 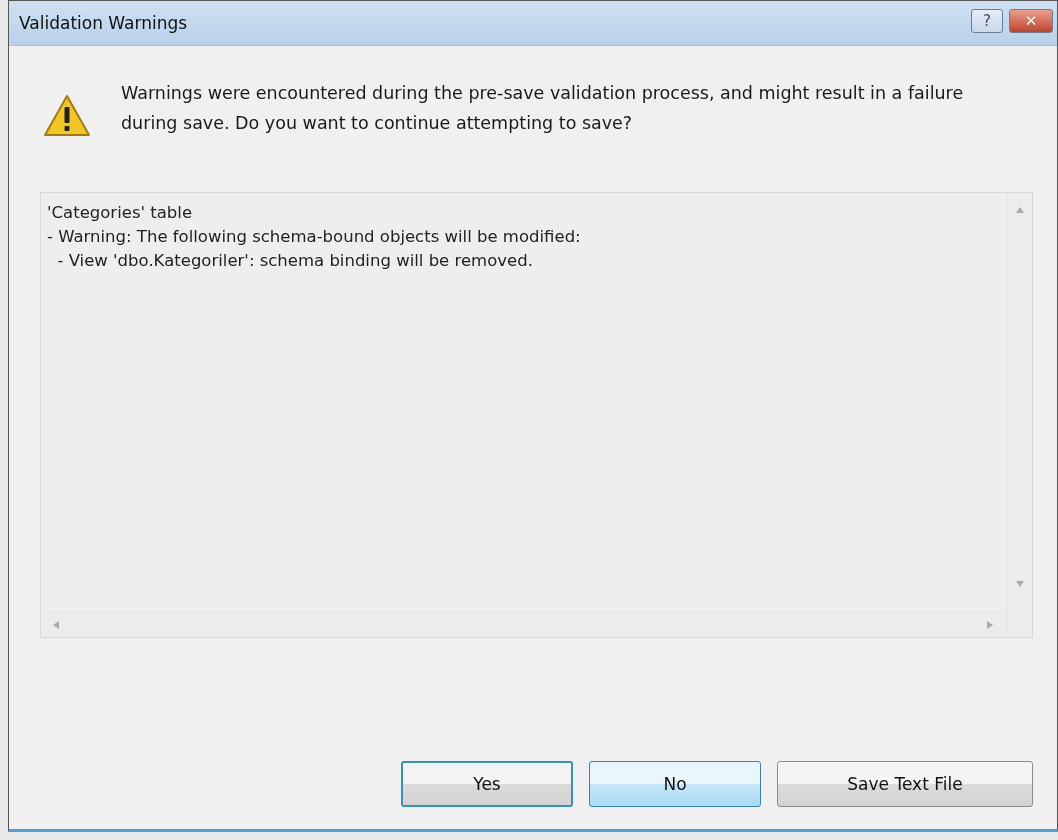 I want to click on detail-line: 'Categories' table, so click(x=120, y=213).